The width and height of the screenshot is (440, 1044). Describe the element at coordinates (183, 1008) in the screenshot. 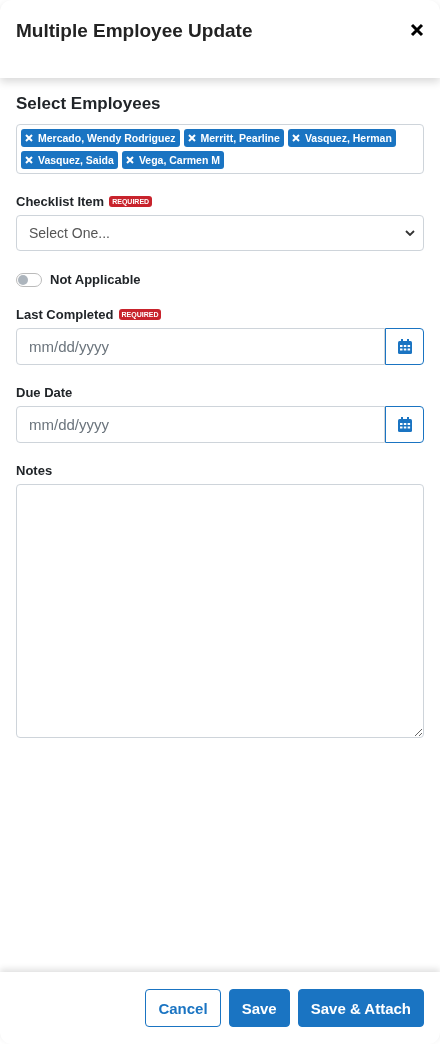

I see `action-button: Cancel` at that location.